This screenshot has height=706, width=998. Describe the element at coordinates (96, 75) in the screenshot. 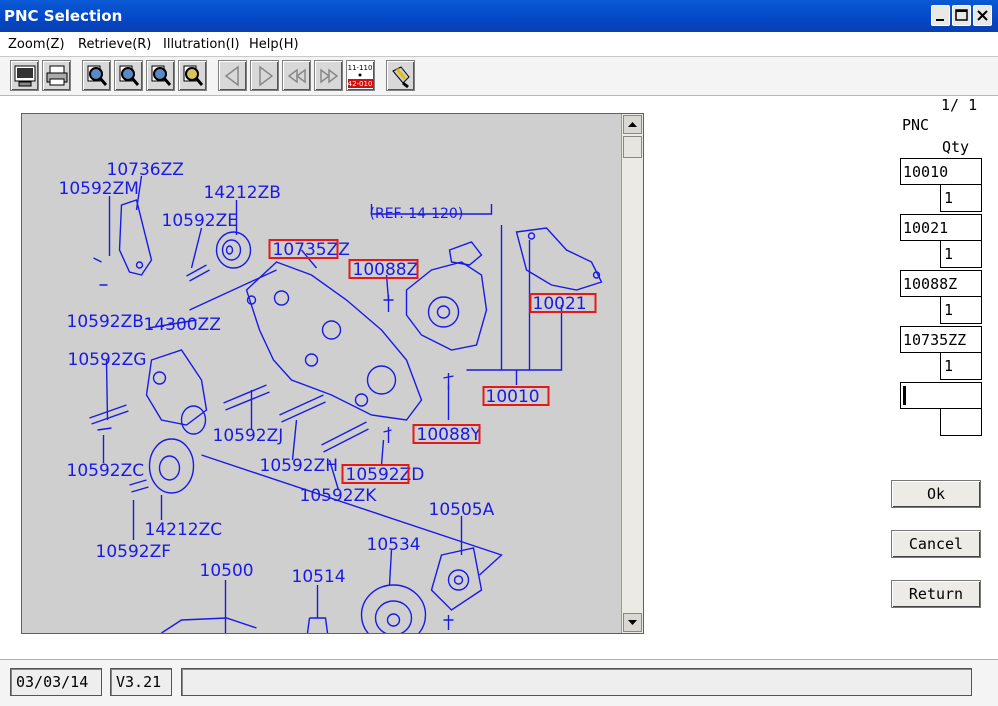

I see `zoom-1-icon` at that location.